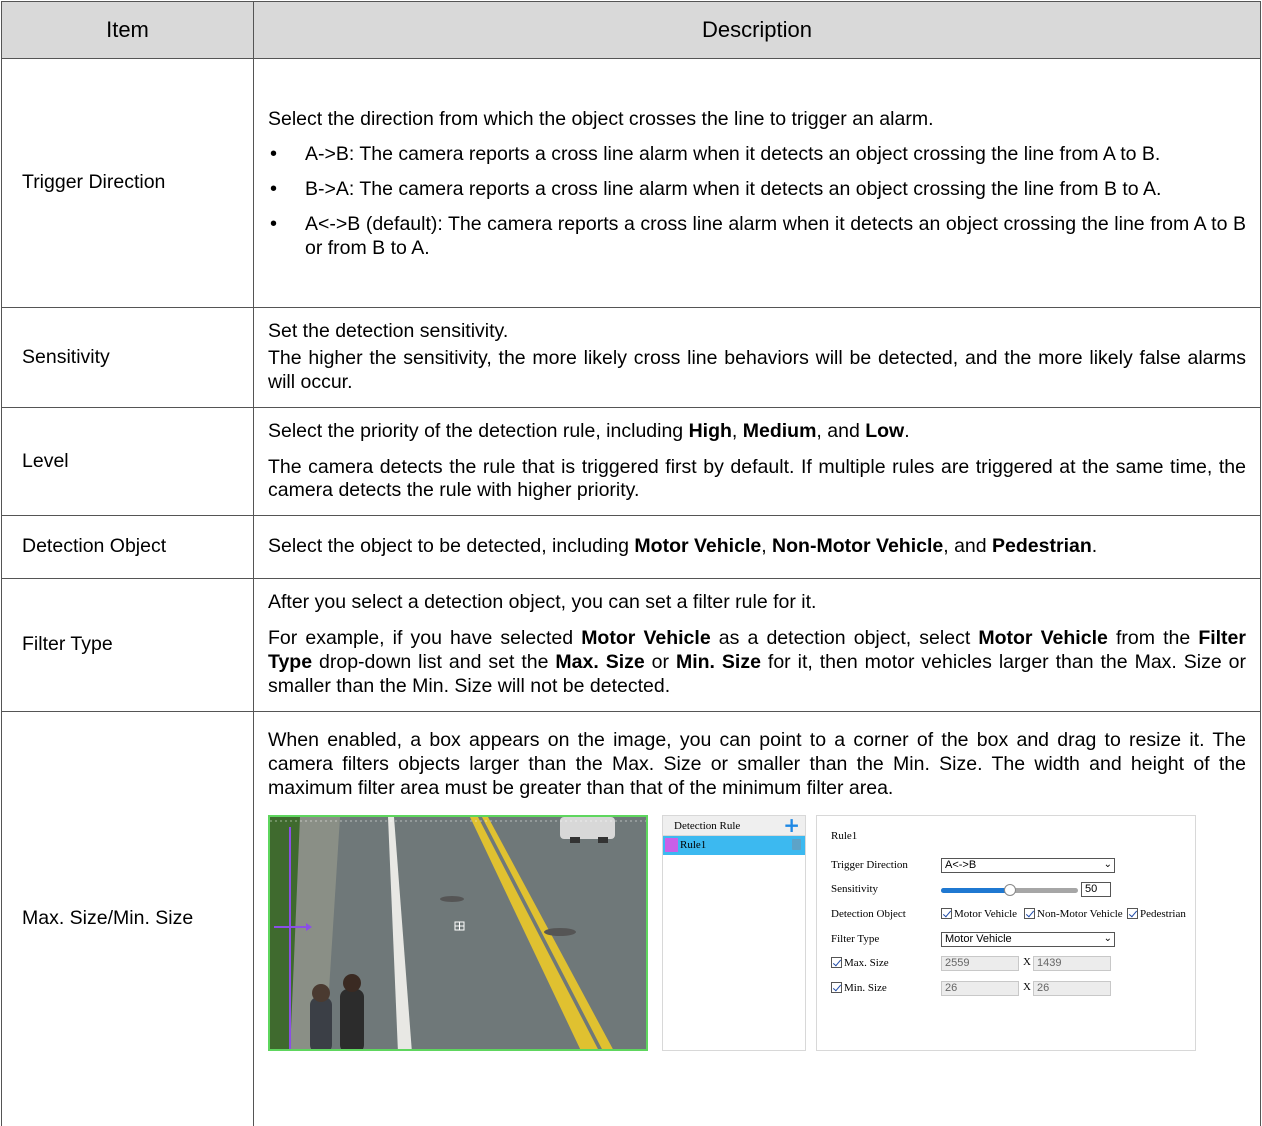 The width and height of the screenshot is (1262, 1126). I want to click on item-detection-object: Detection Object, so click(127, 547).